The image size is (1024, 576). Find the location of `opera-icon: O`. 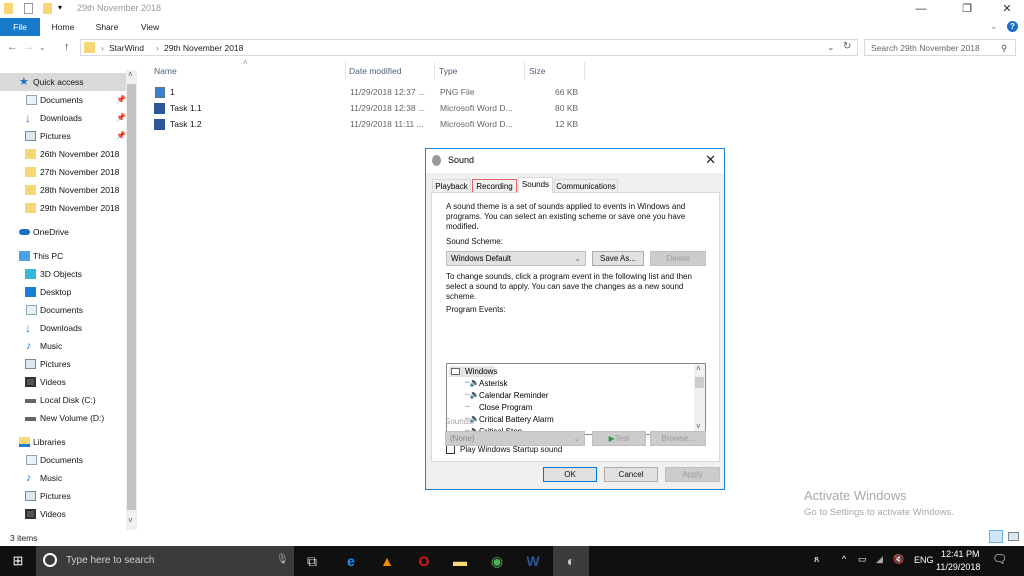

opera-icon: O is located at coordinates (424, 561).